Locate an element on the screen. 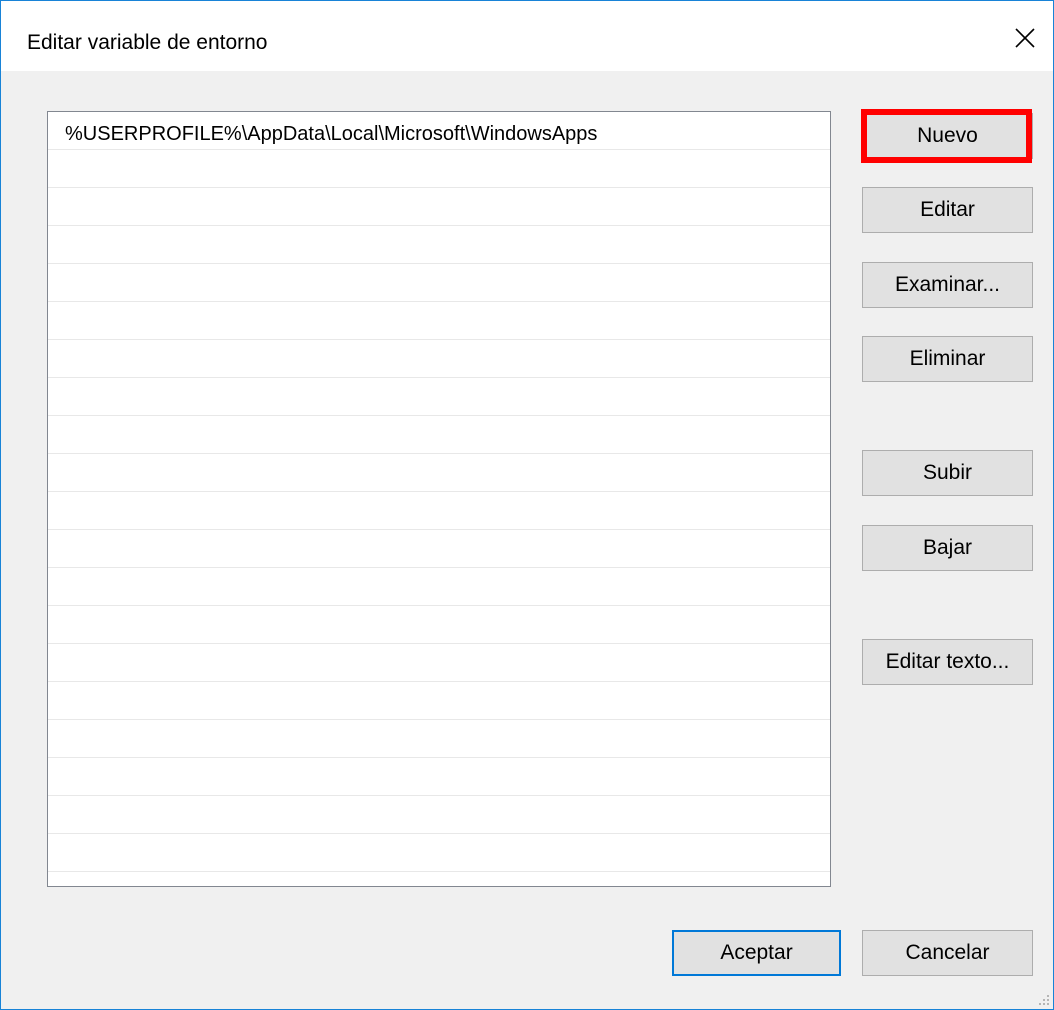 The width and height of the screenshot is (1054, 1010). eliminar-button-label: Eliminar is located at coordinates (947, 358).